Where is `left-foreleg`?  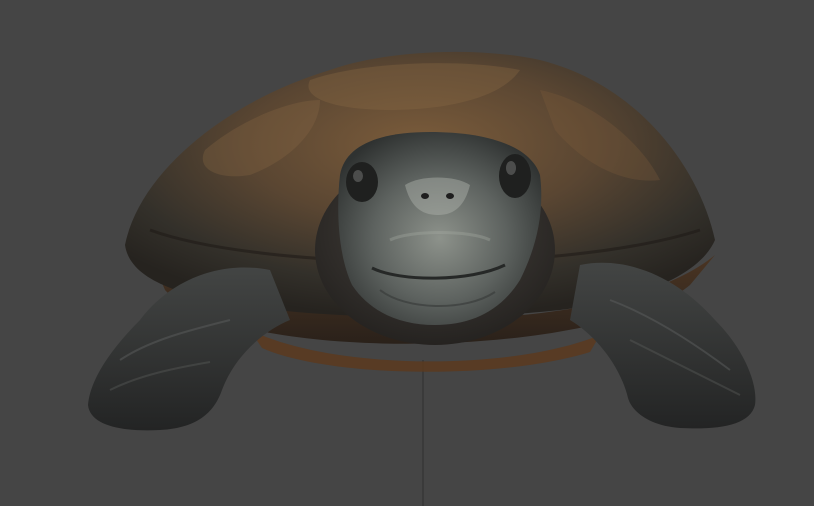
left-foreleg is located at coordinates (189, 349).